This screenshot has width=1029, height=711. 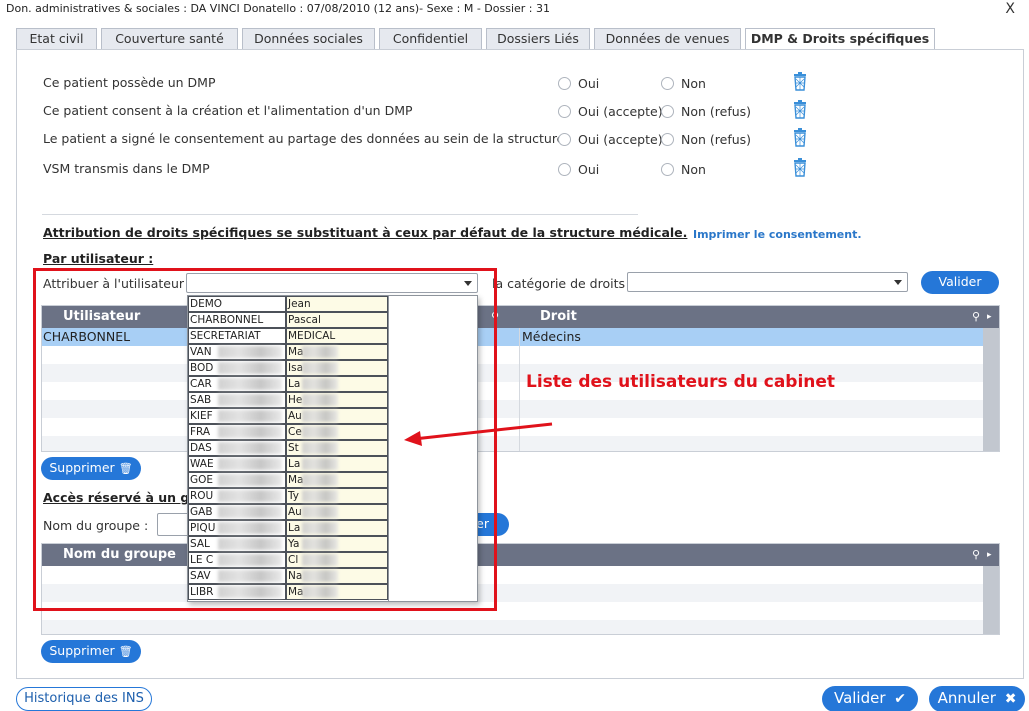 I want to click on question-label: VSM transmis dans le DMP, so click(x=126, y=168).